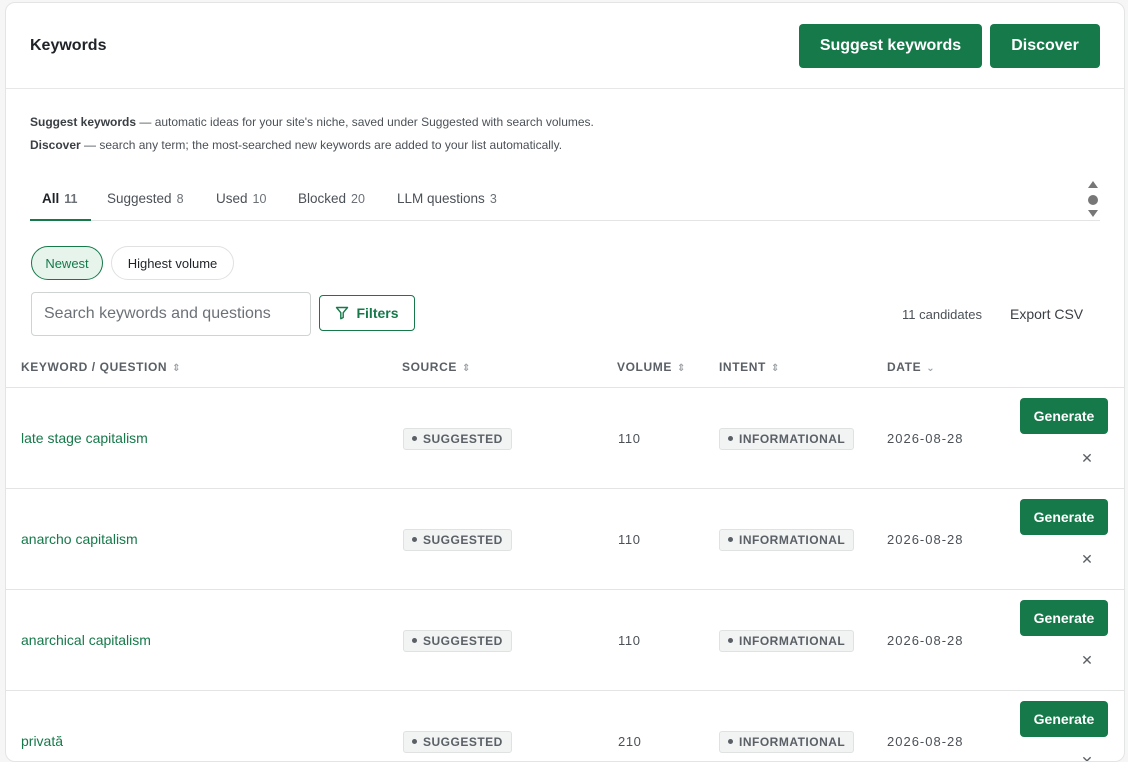 This screenshot has height=762, width=1128. I want to click on tab-label: Blocked, so click(322, 198).